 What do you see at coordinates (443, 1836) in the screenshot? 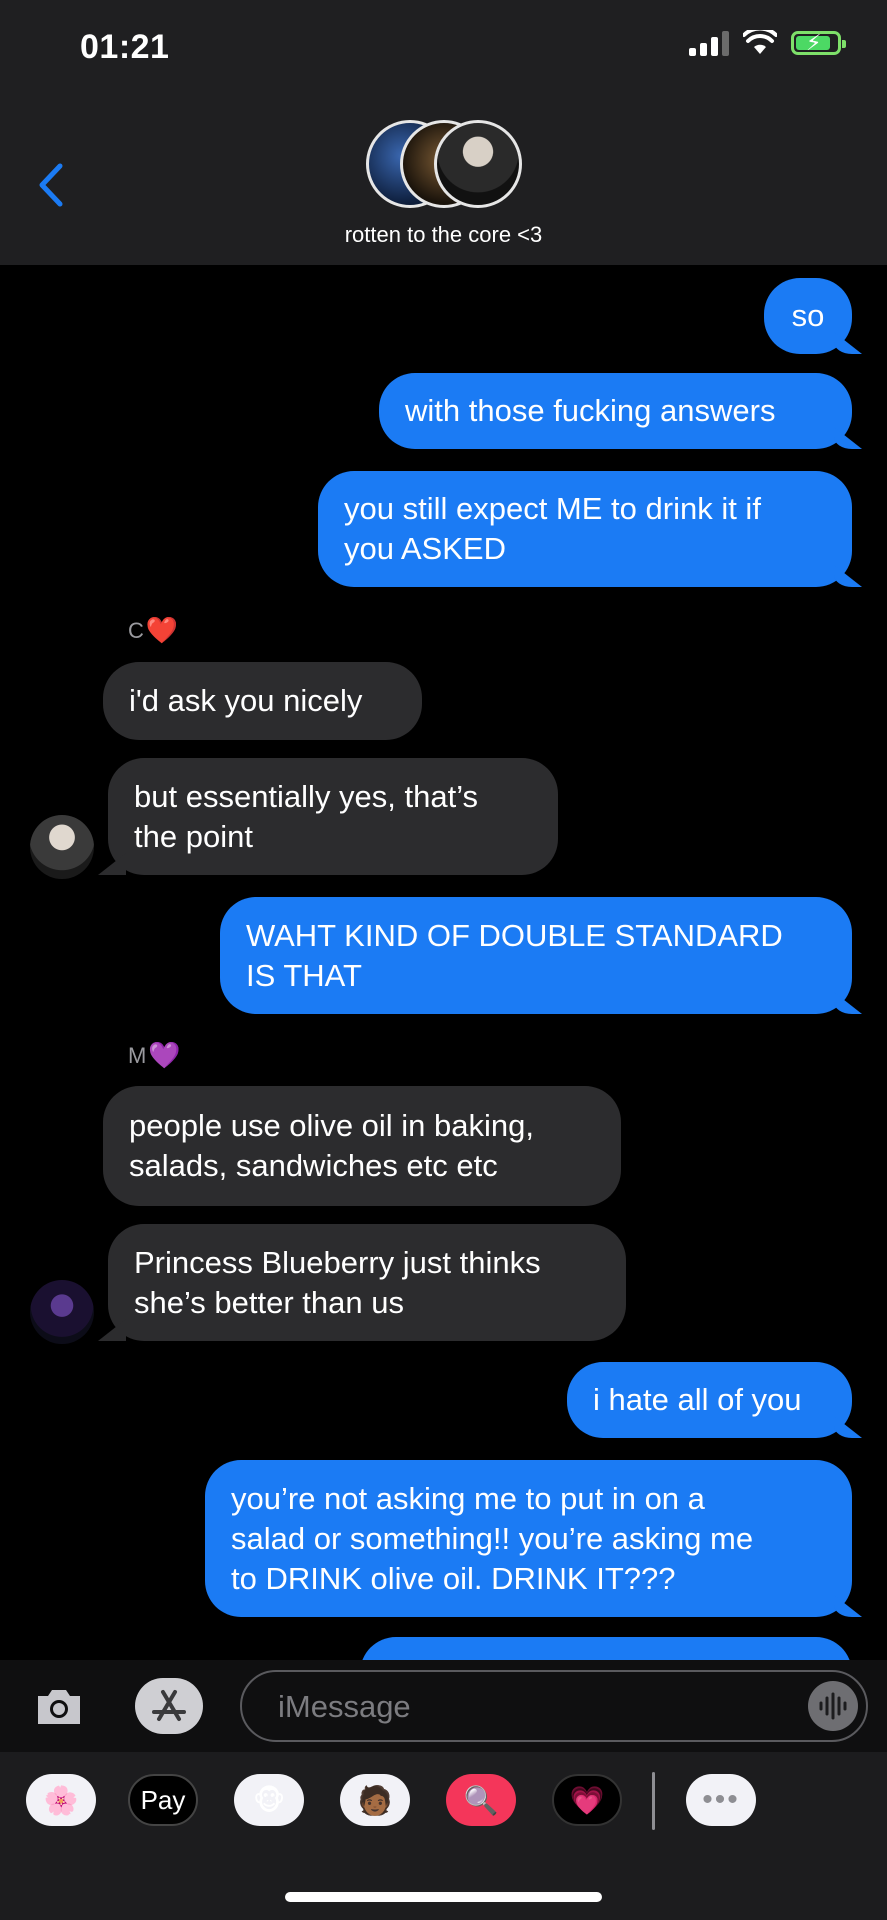
I see `app-drawer: 🌸 Pay 🐵 🧑🏾 🔍 💗 •••` at bounding box center [443, 1836].